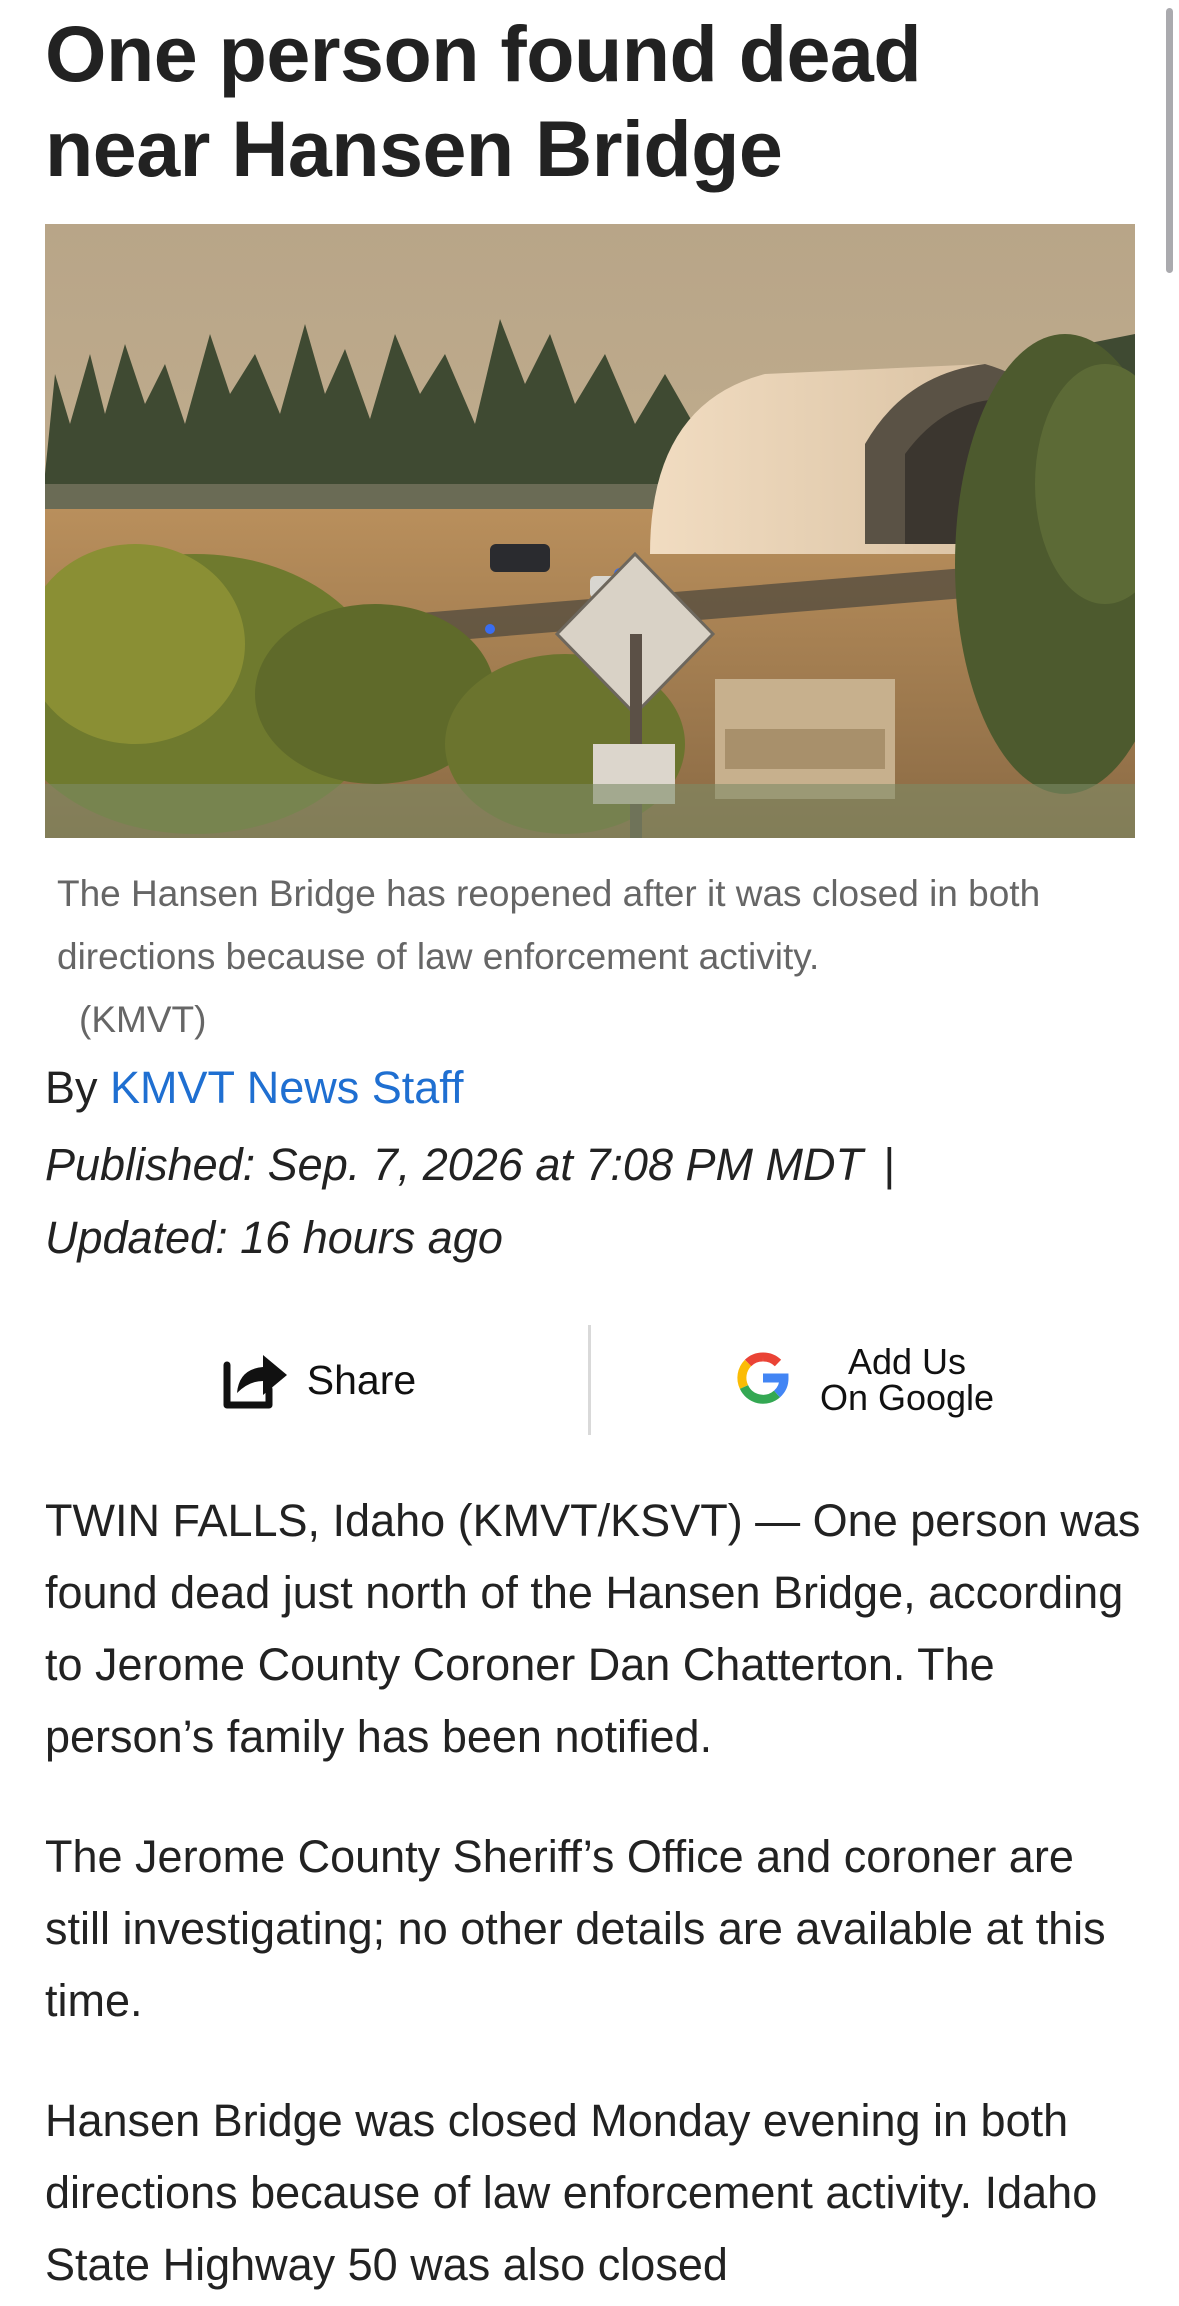 The height and width of the screenshot is (2306, 1179). Describe the element at coordinates (274, 1237) in the screenshot. I see `updated-timestamp: Updated: 16 hours ago` at that location.